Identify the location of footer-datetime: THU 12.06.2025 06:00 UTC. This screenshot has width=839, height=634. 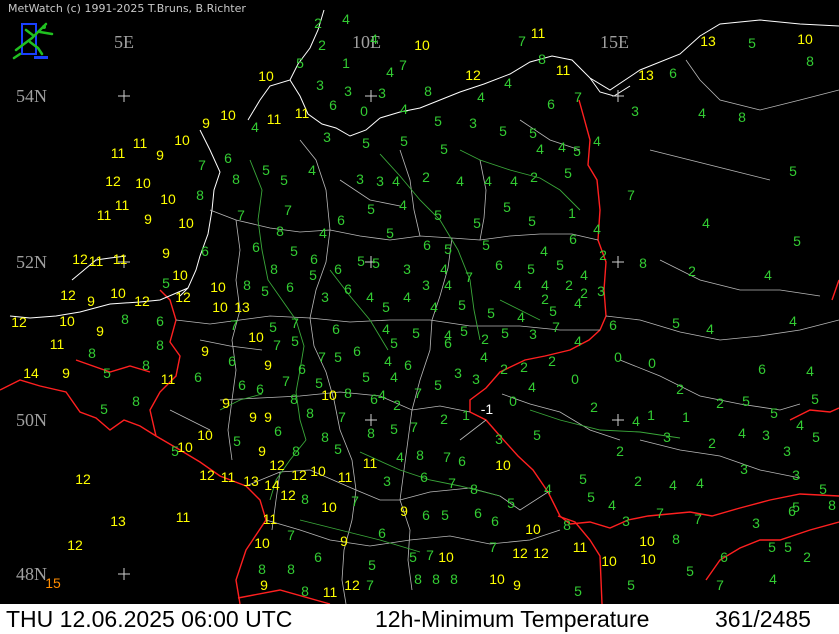
(149, 619).